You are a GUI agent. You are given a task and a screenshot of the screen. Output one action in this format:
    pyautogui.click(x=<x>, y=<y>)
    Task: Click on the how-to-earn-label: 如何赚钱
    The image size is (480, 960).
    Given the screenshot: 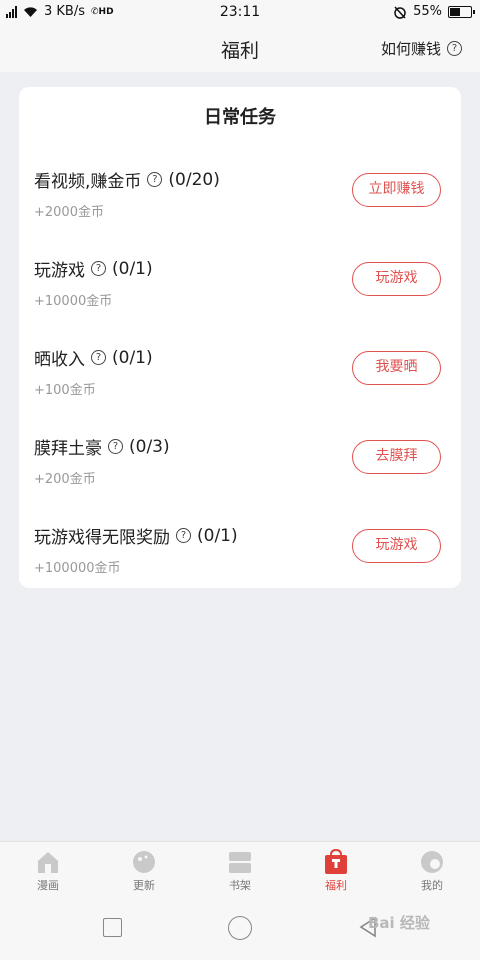 What is the action you would take?
    pyautogui.click(x=410, y=49)
    